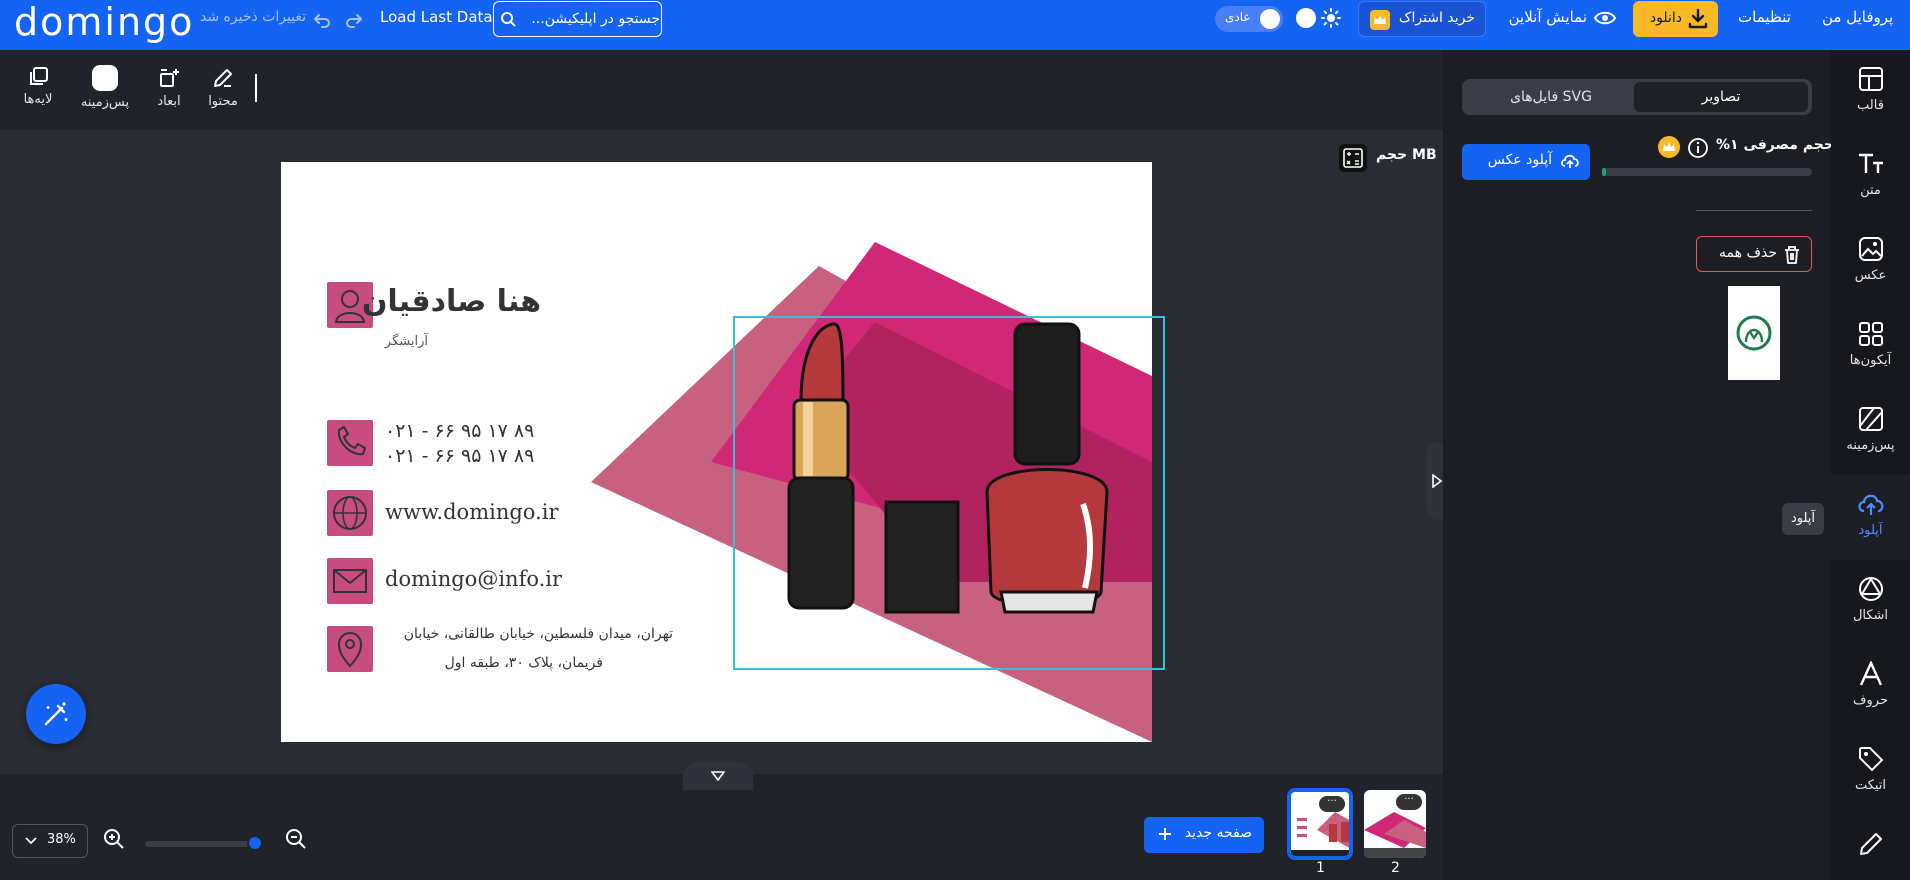 The height and width of the screenshot is (880, 1910). I want to click on template-icon, so click(1871, 79).